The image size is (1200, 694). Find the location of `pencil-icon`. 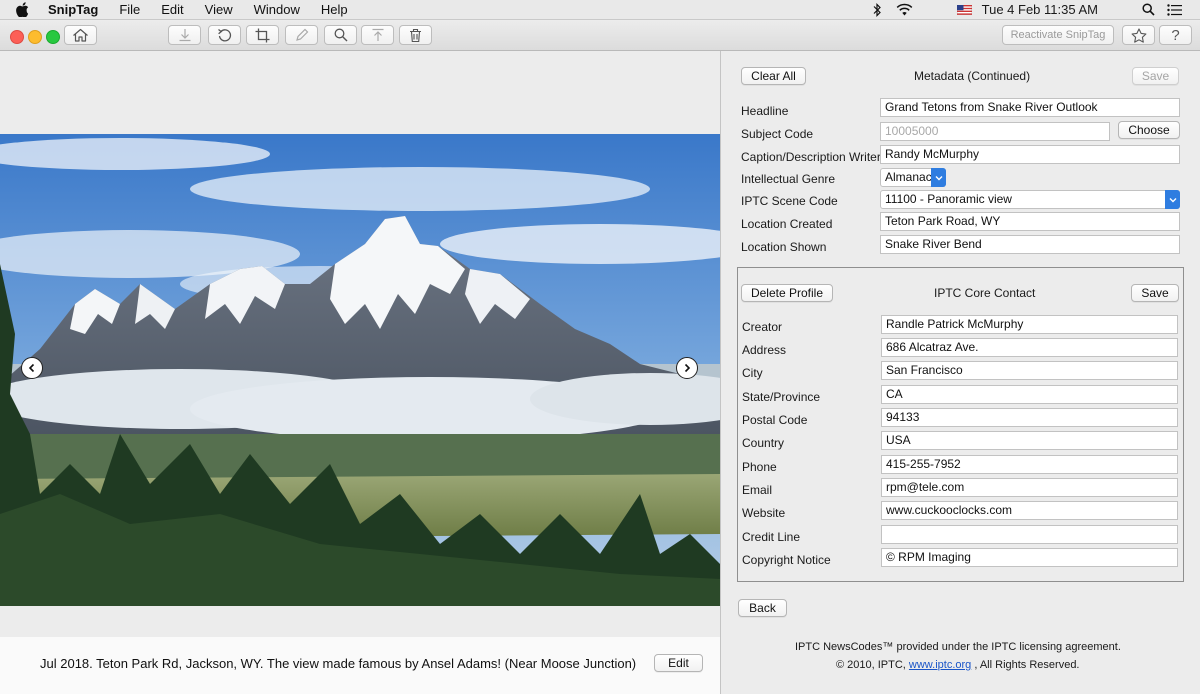

pencil-icon is located at coordinates (301, 34).